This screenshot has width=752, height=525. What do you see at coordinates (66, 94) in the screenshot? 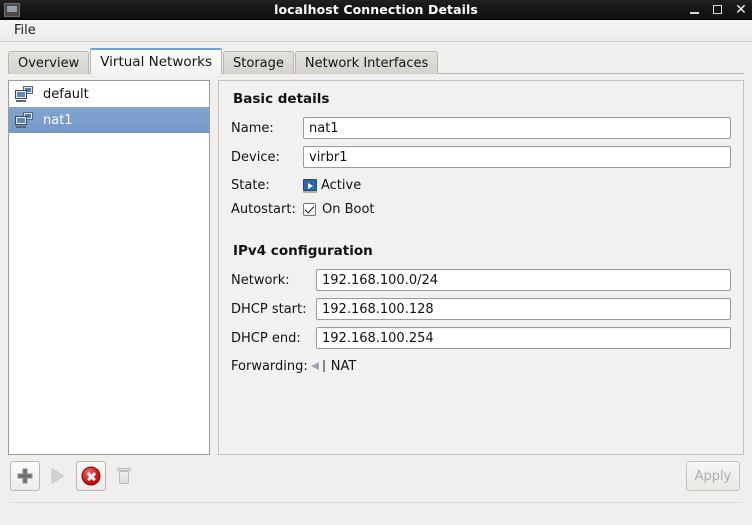
I see `list-item-label: default` at bounding box center [66, 94].